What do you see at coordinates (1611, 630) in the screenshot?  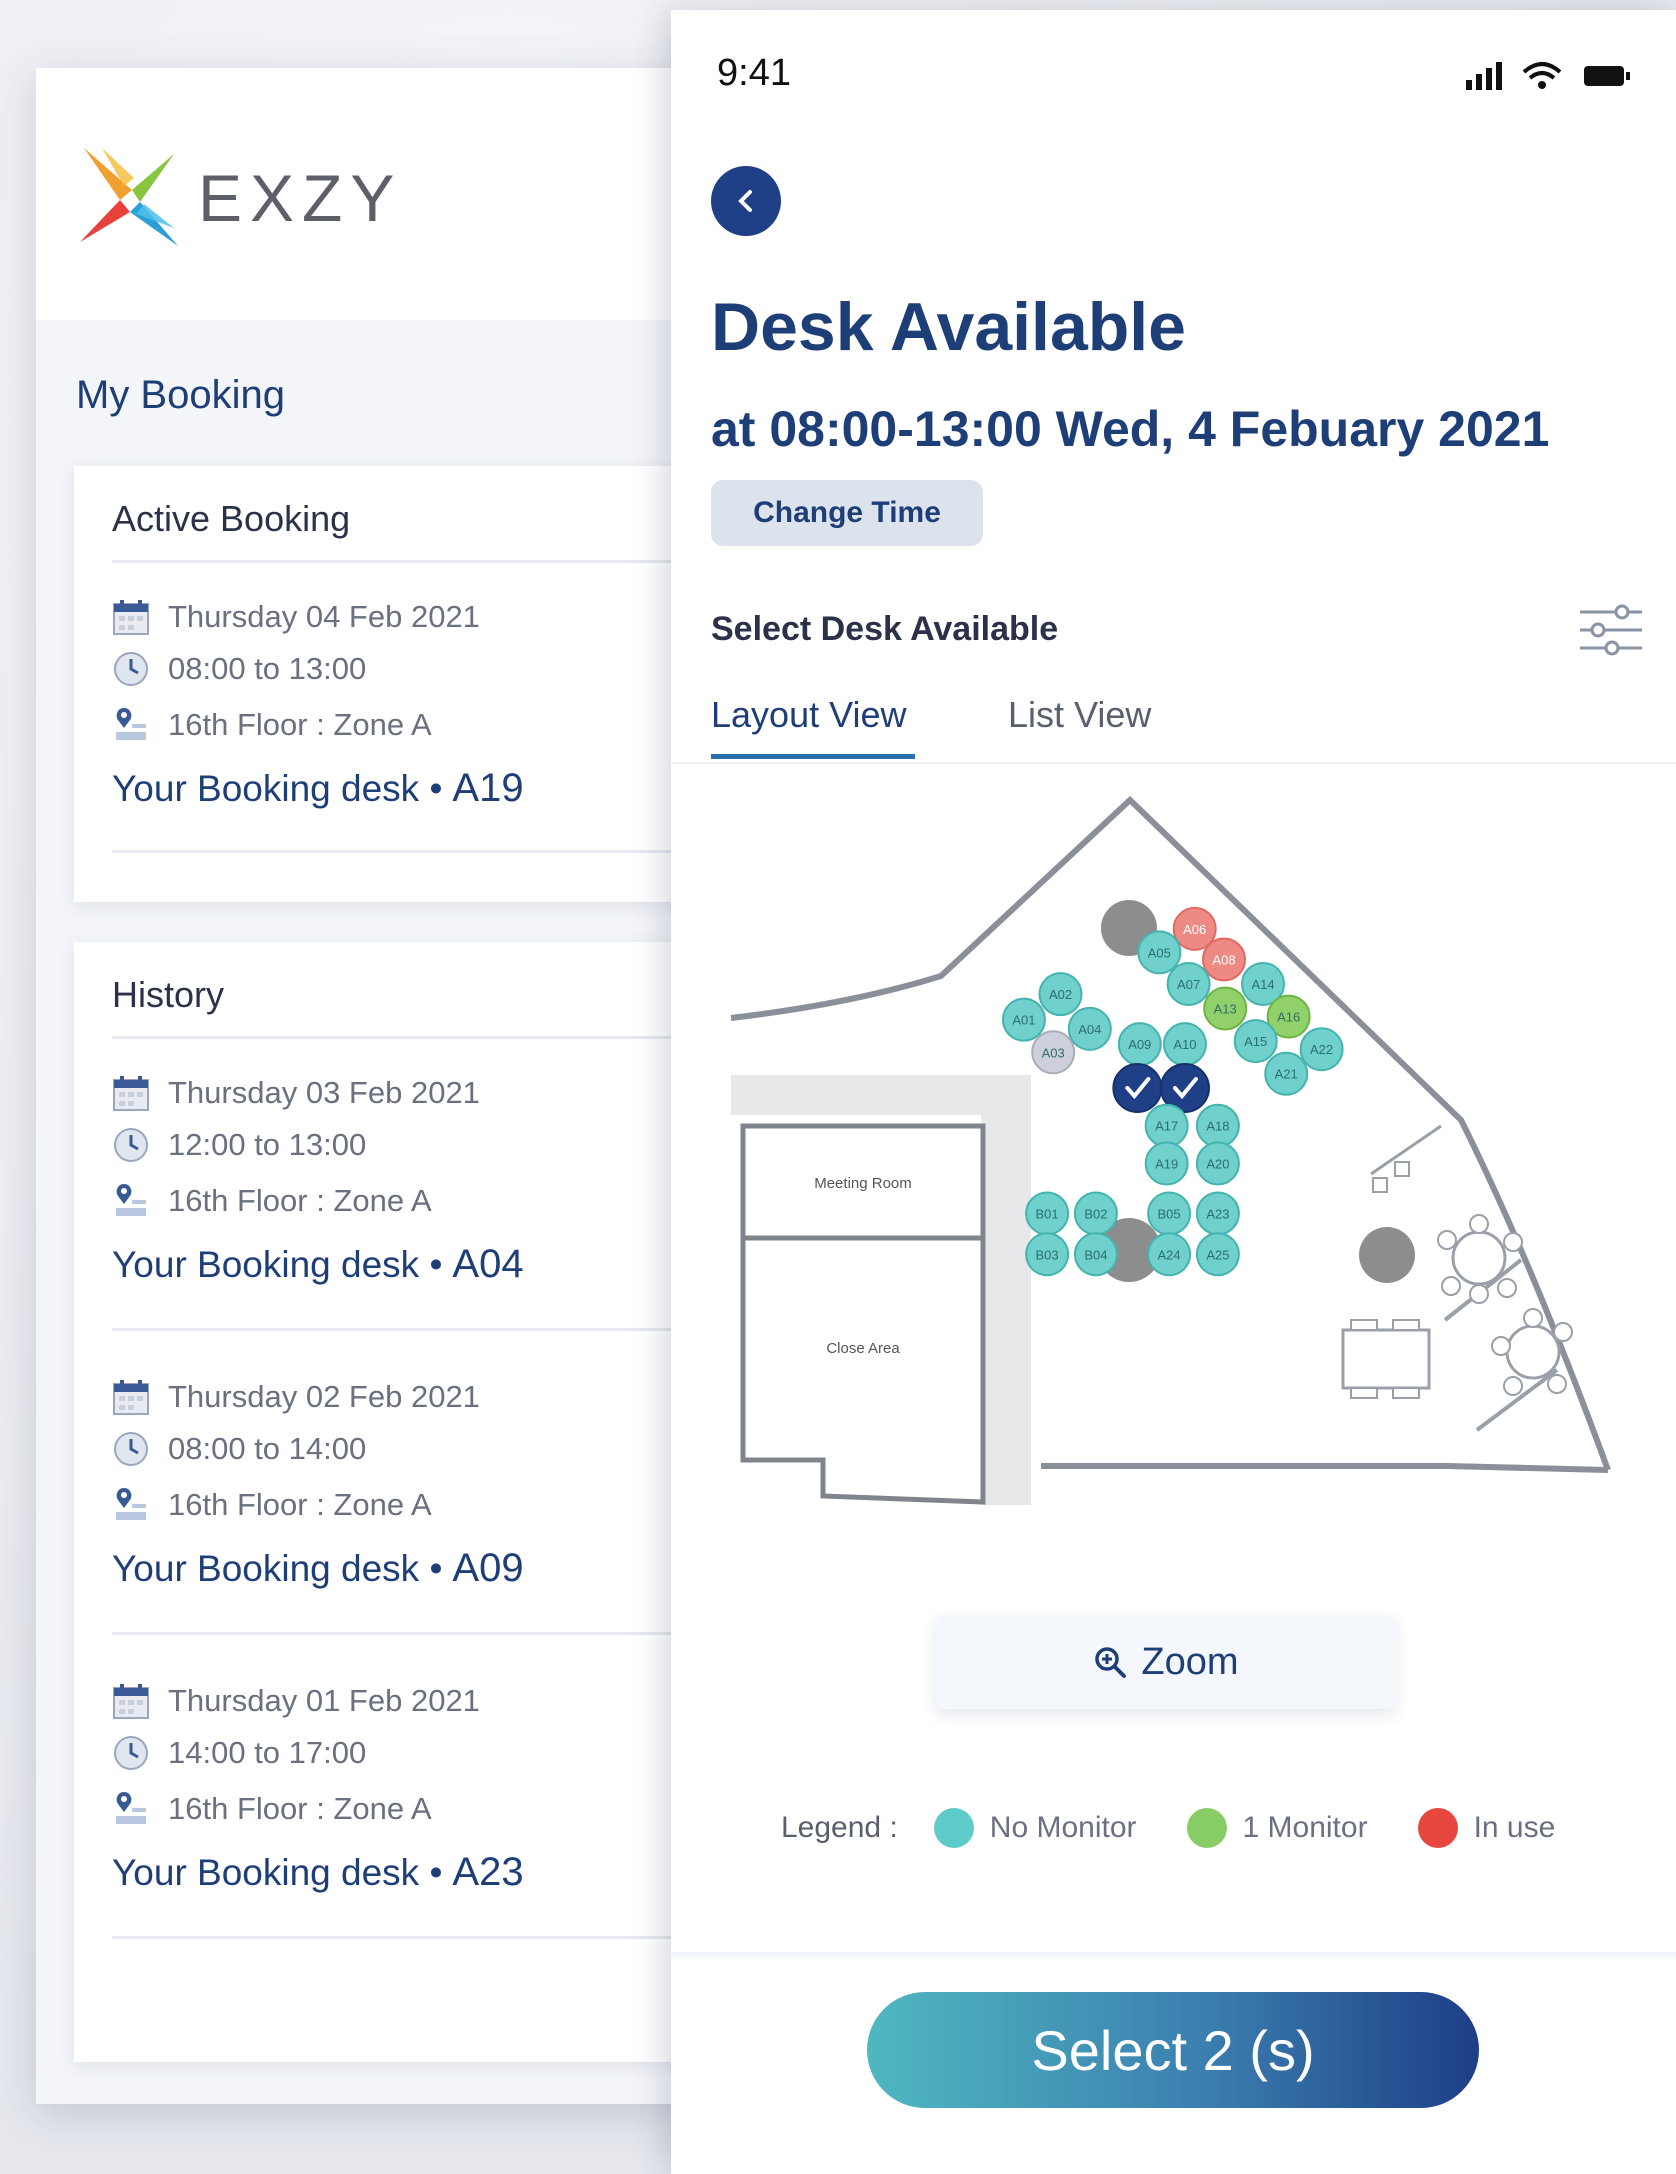 I see `filter-sliders-icon` at bounding box center [1611, 630].